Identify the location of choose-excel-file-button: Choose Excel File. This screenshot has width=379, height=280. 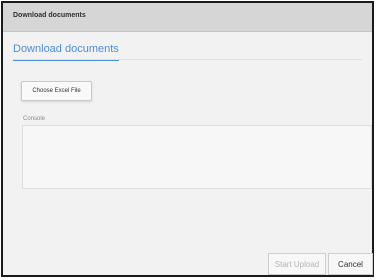
(56, 91).